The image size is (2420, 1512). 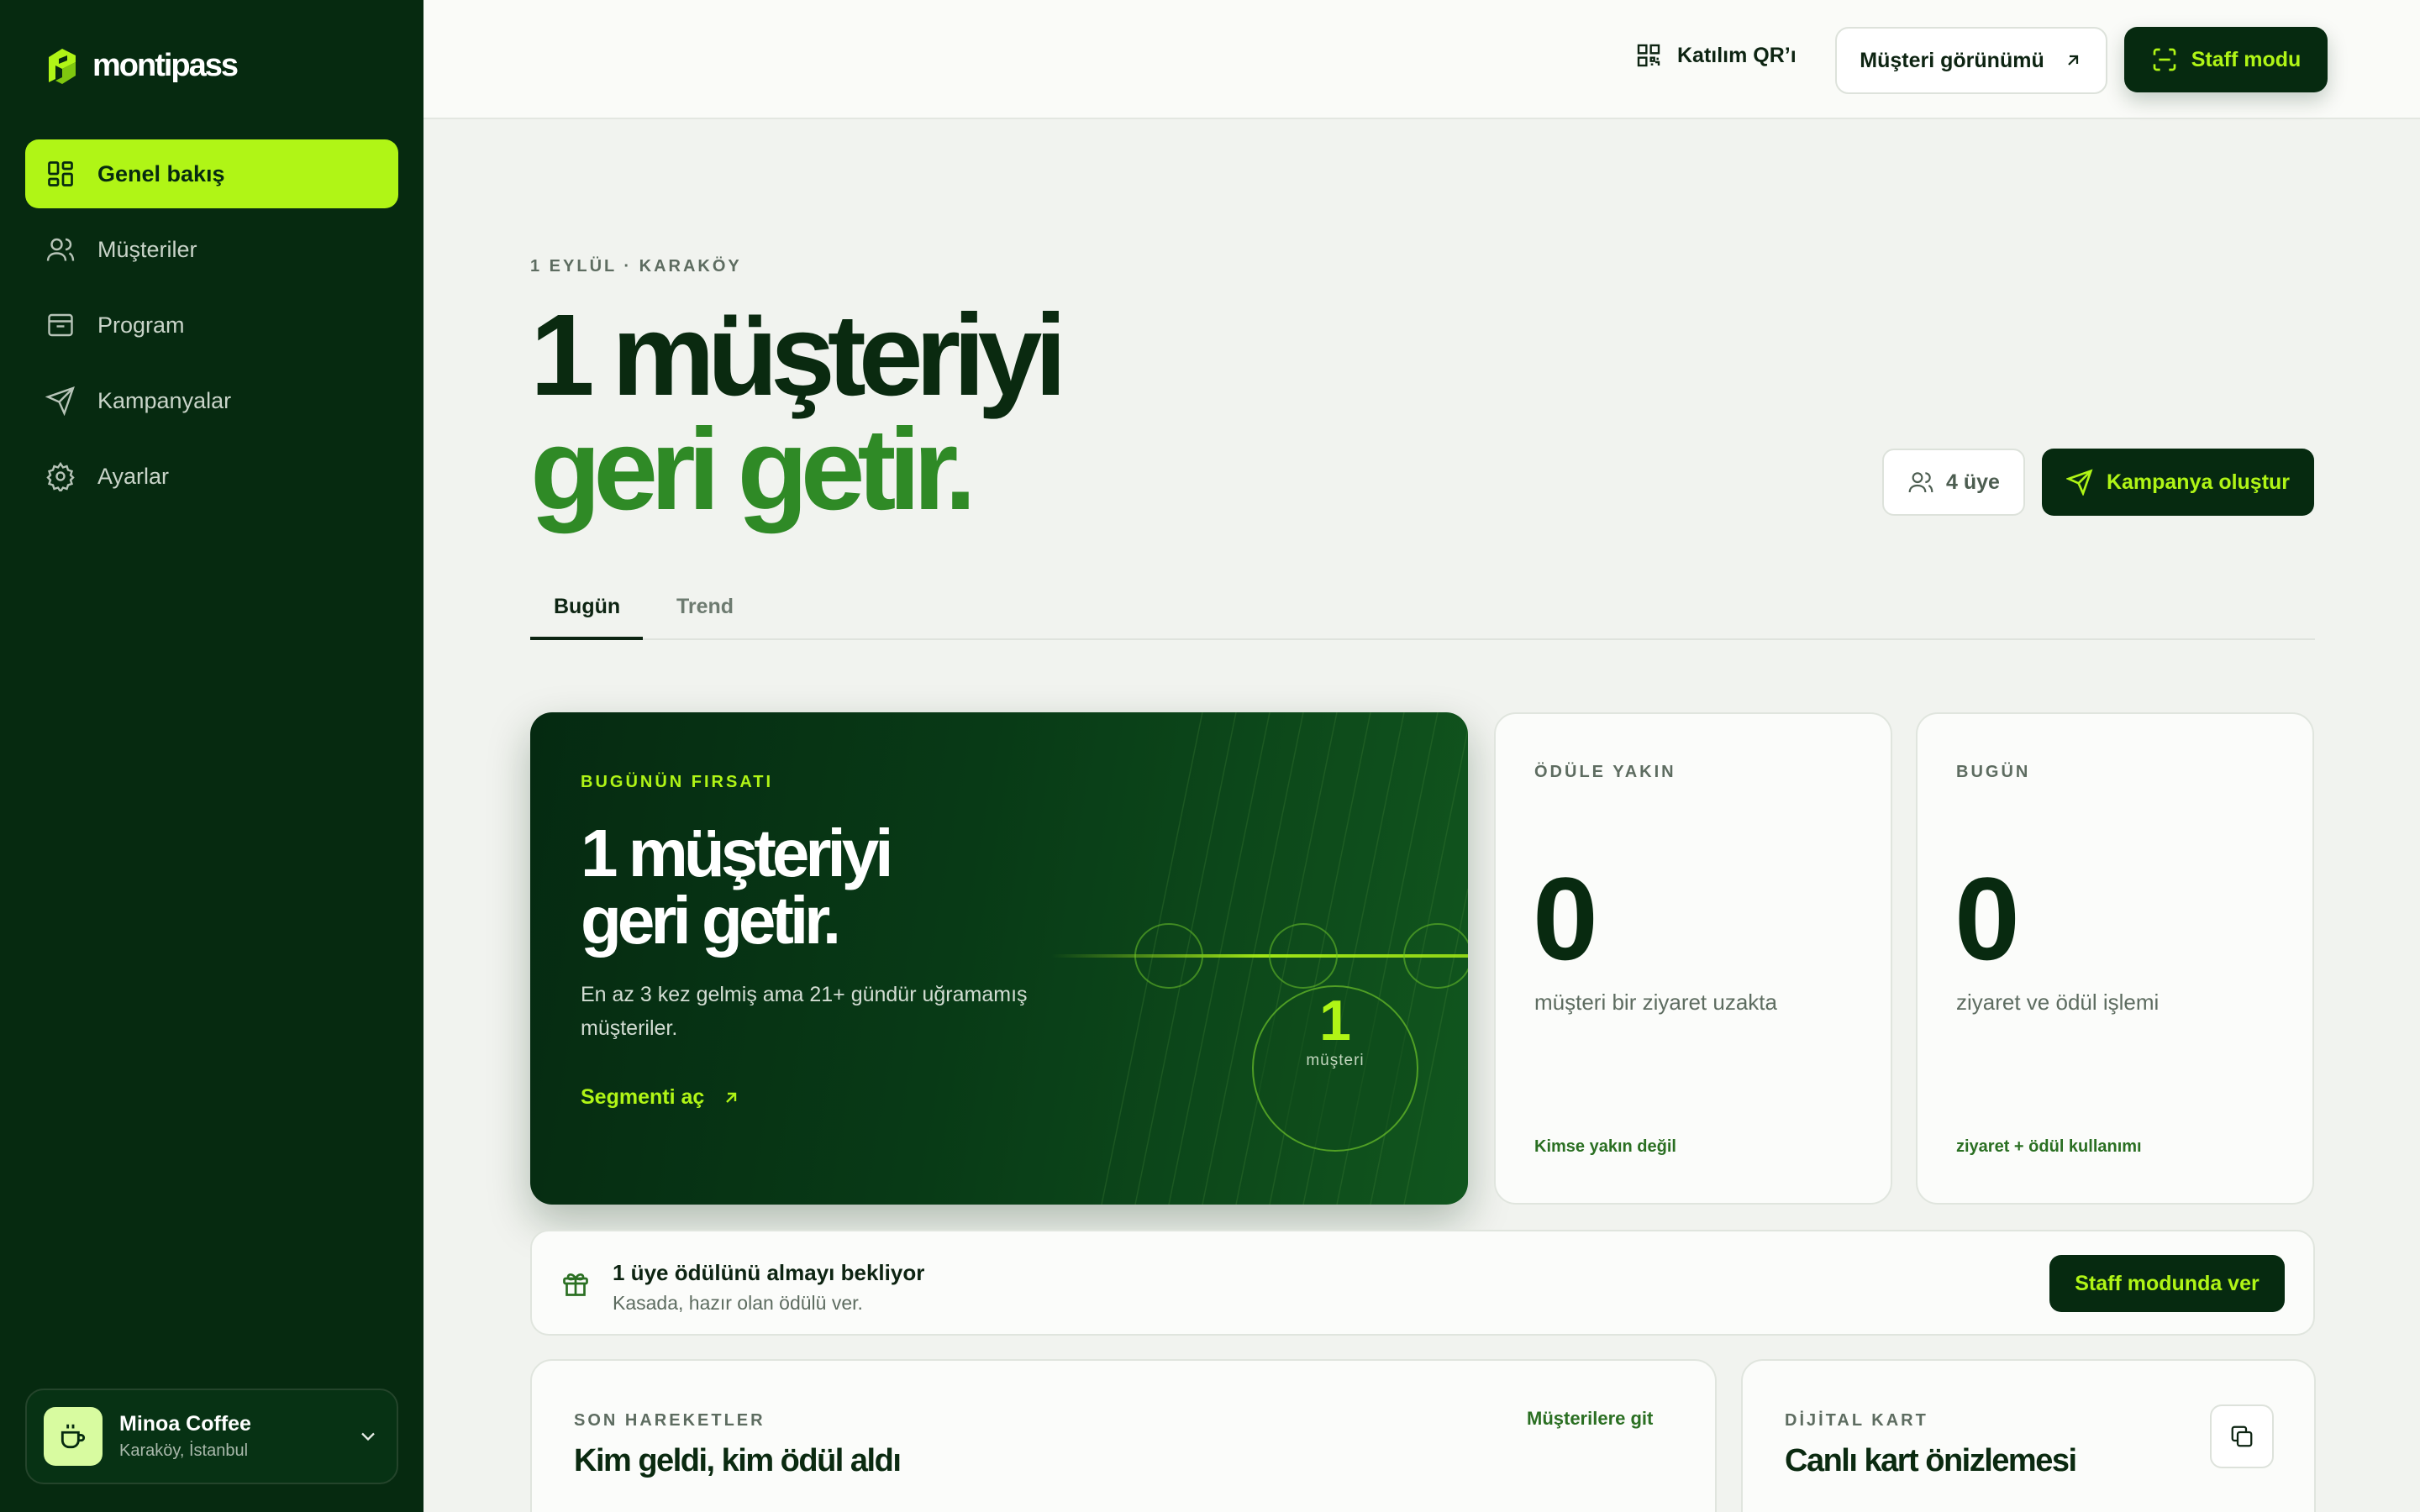 I want to click on sidebar-item-label: Müşteriler, so click(x=147, y=249).